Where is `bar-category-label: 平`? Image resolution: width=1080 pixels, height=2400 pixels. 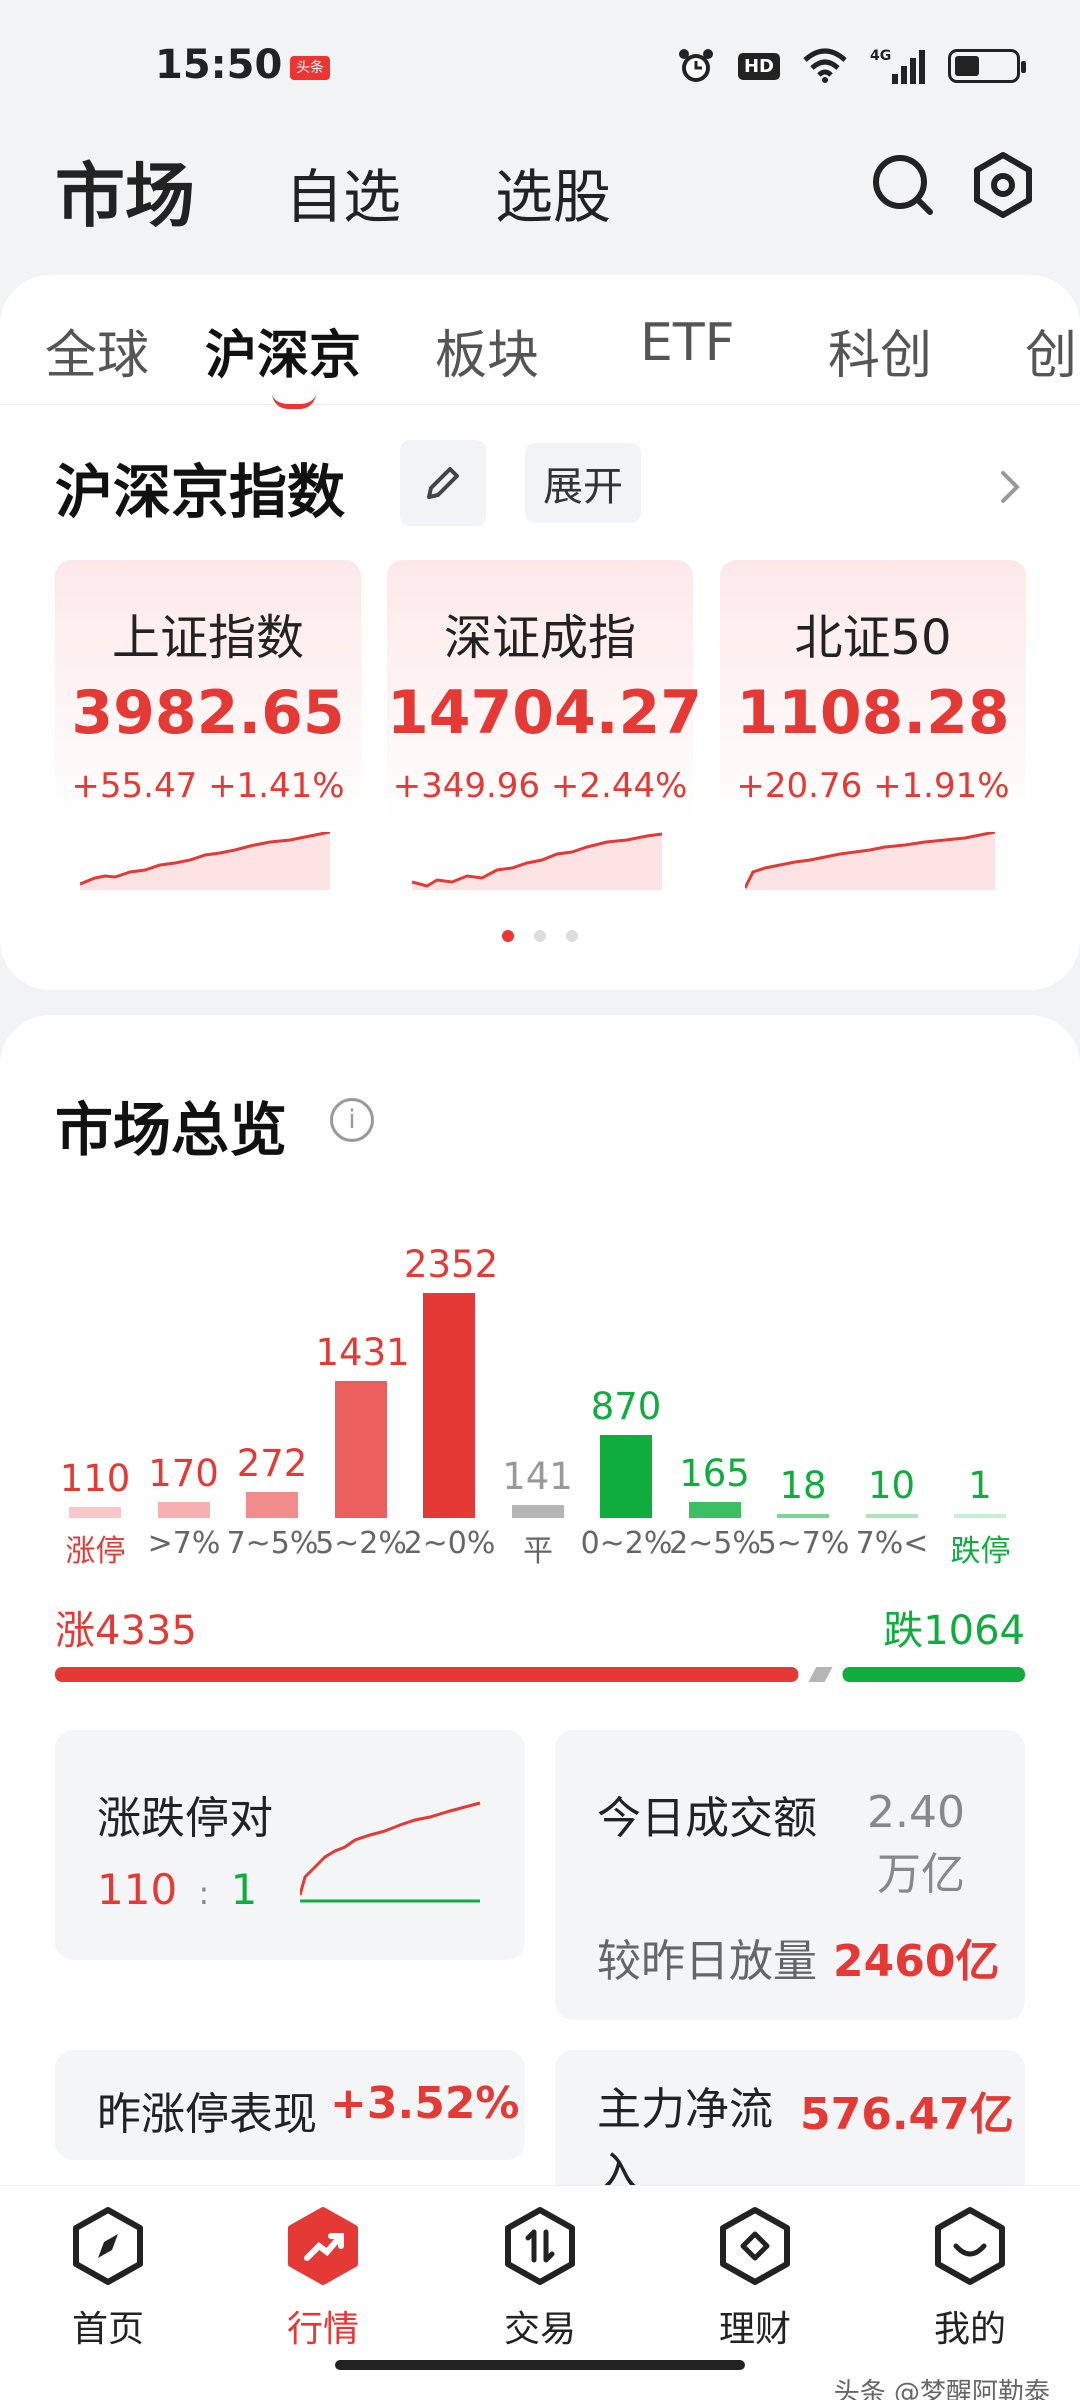 bar-category-label: 平 is located at coordinates (538, 1551).